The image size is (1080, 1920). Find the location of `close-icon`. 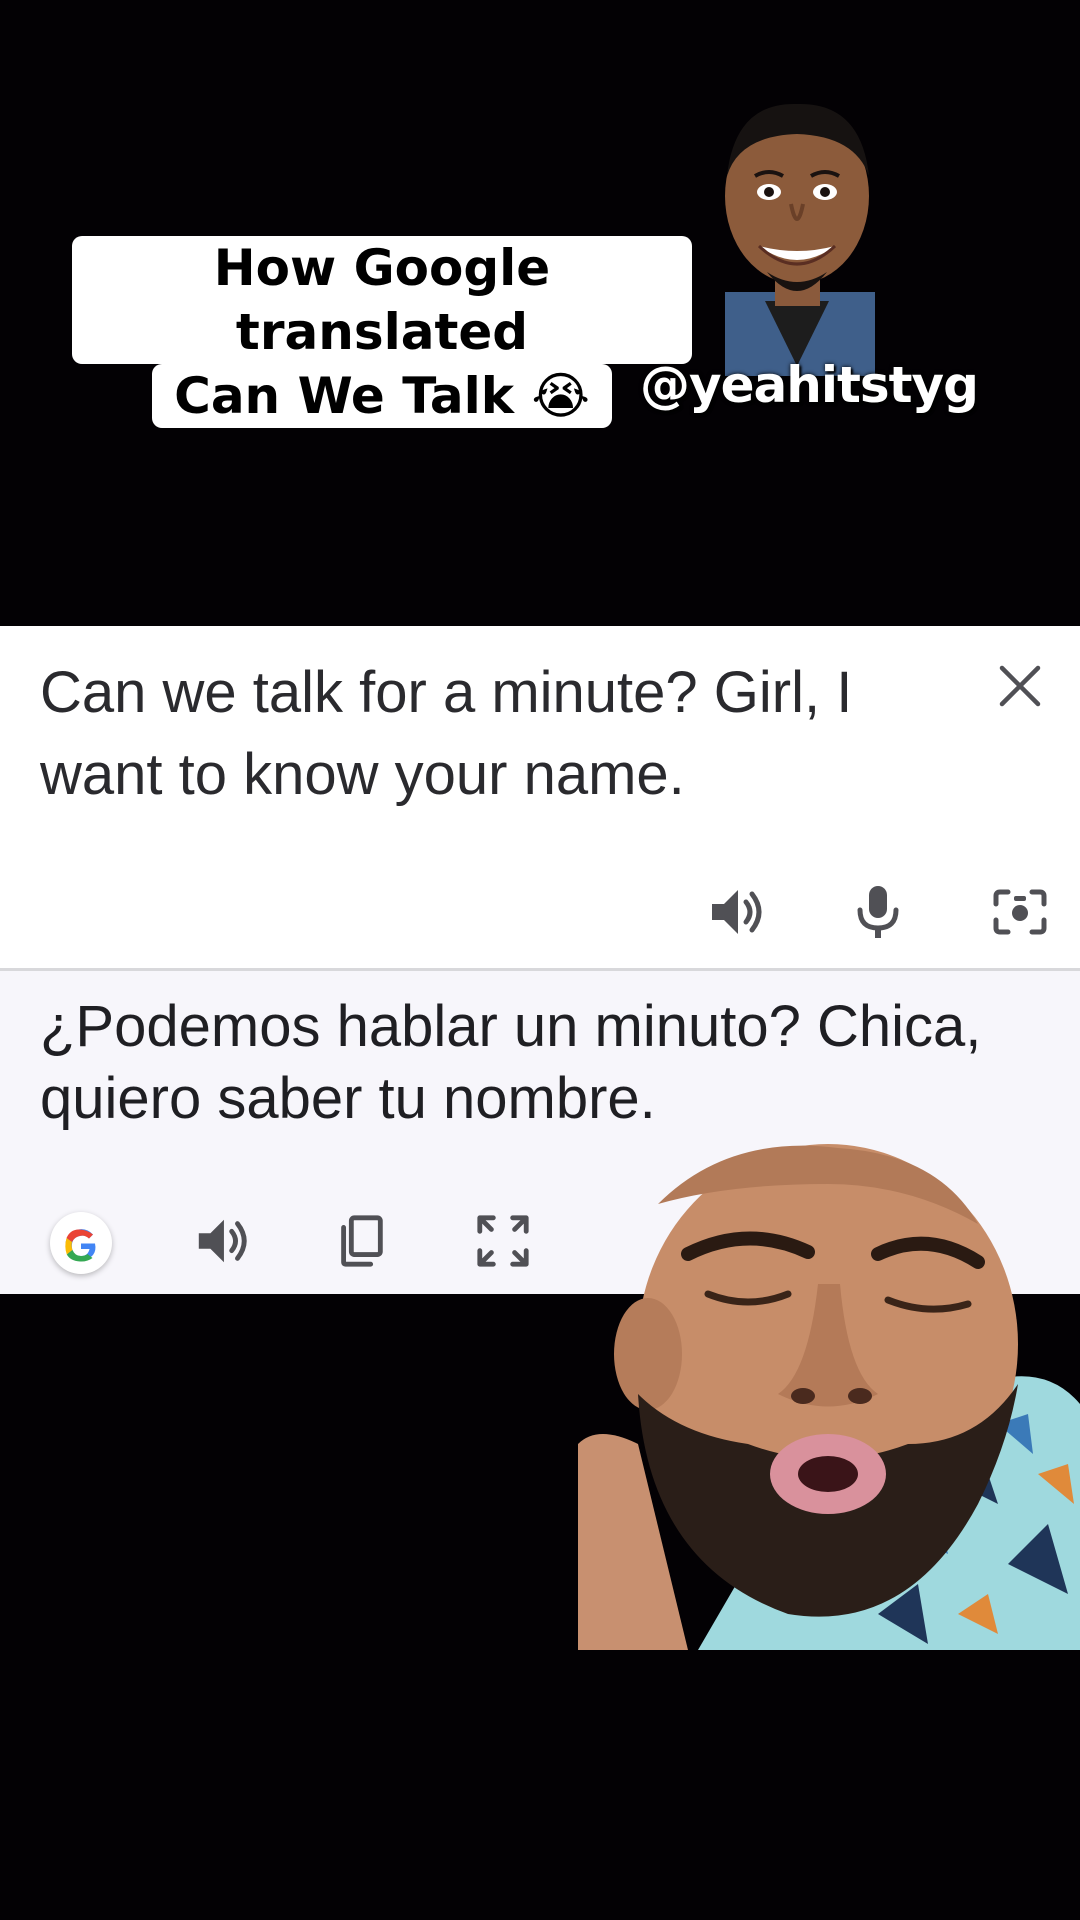

close-icon is located at coordinates (1020, 686).